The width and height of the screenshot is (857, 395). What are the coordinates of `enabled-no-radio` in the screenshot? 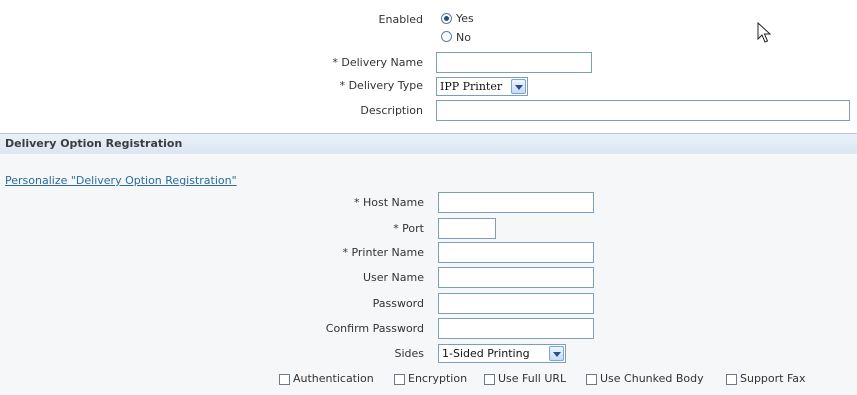 It's located at (446, 36).